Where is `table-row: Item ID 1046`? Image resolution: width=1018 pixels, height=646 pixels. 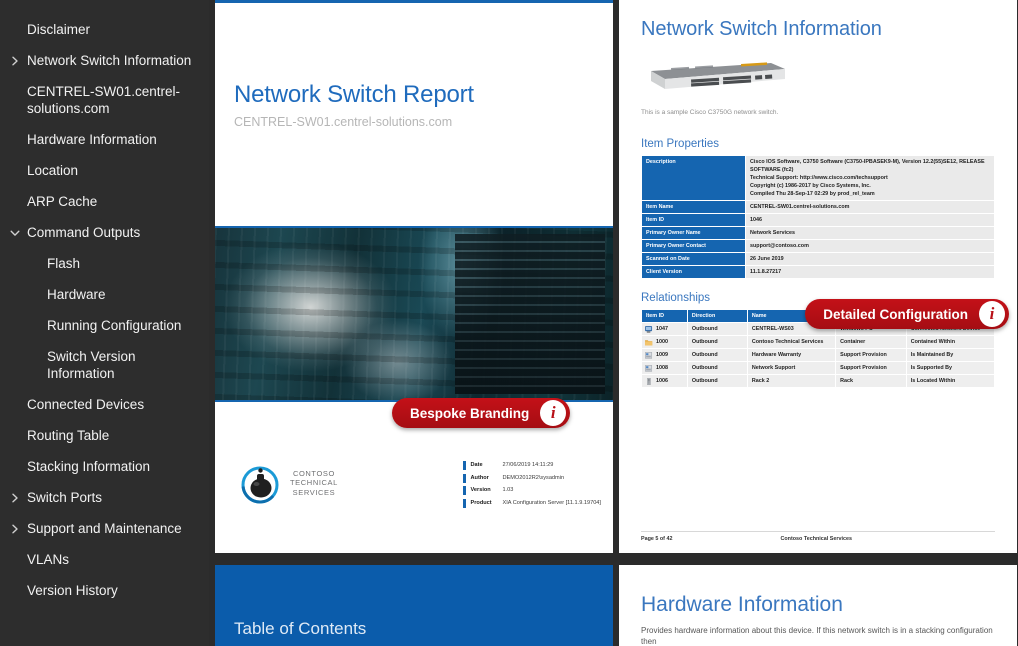 table-row: Item ID 1046 is located at coordinates (818, 220).